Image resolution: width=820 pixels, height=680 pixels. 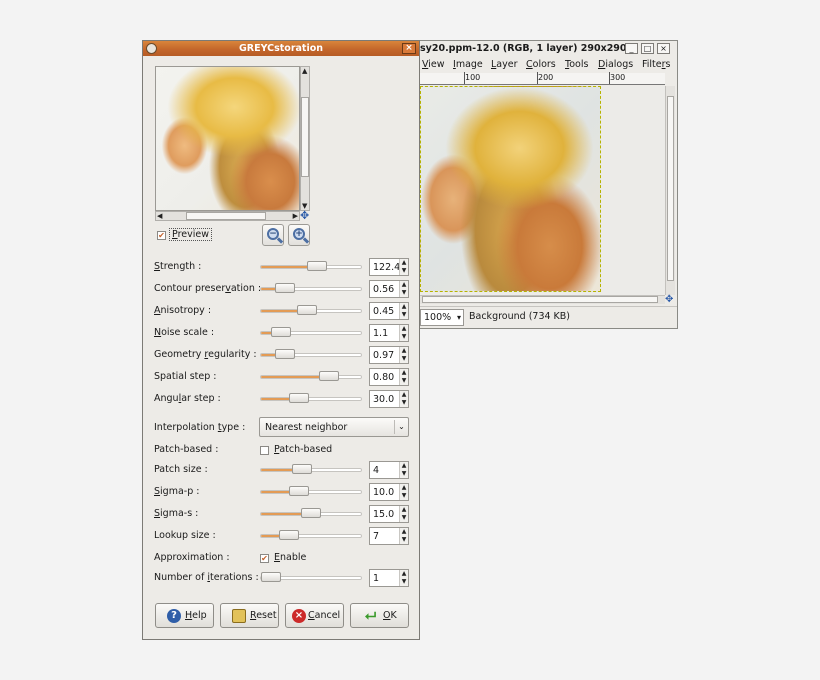 What do you see at coordinates (615, 64) in the screenshot?
I see `menu-dialogs: Dialogs` at bounding box center [615, 64].